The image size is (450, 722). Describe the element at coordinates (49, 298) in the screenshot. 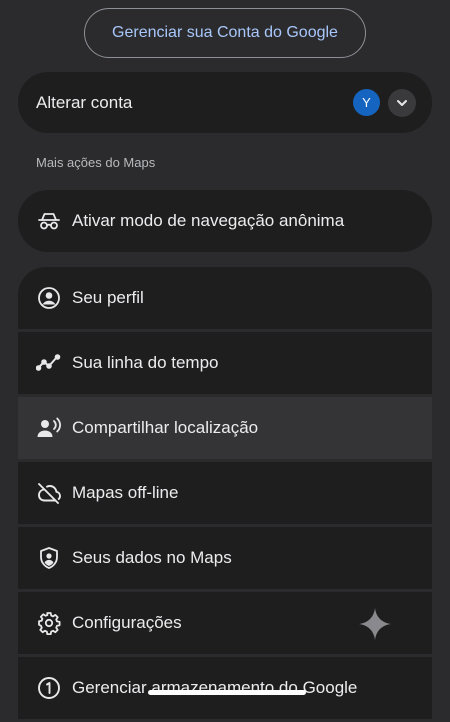

I see `account-circle-icon` at that location.